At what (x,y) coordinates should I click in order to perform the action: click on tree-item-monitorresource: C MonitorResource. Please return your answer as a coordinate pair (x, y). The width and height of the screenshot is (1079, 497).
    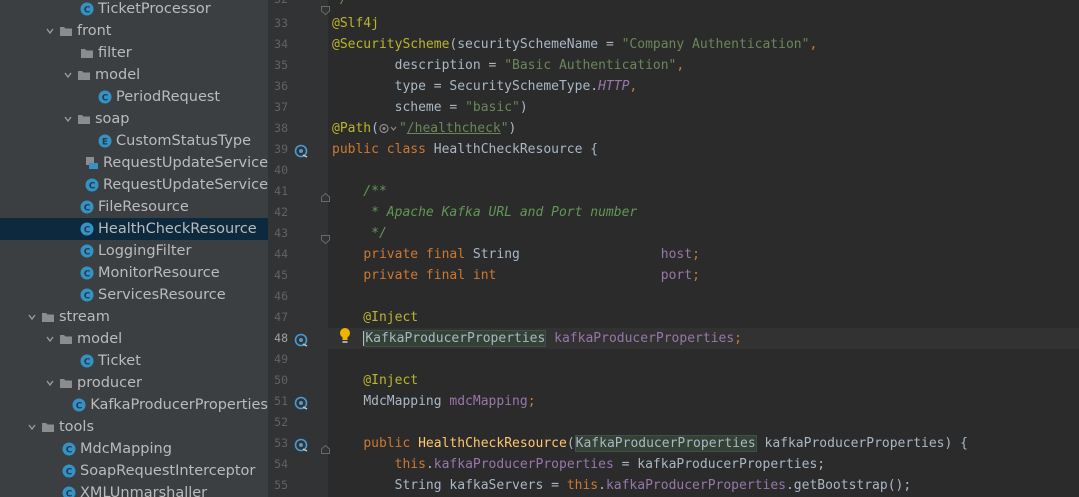
    Looking at the image, I should click on (134, 273).